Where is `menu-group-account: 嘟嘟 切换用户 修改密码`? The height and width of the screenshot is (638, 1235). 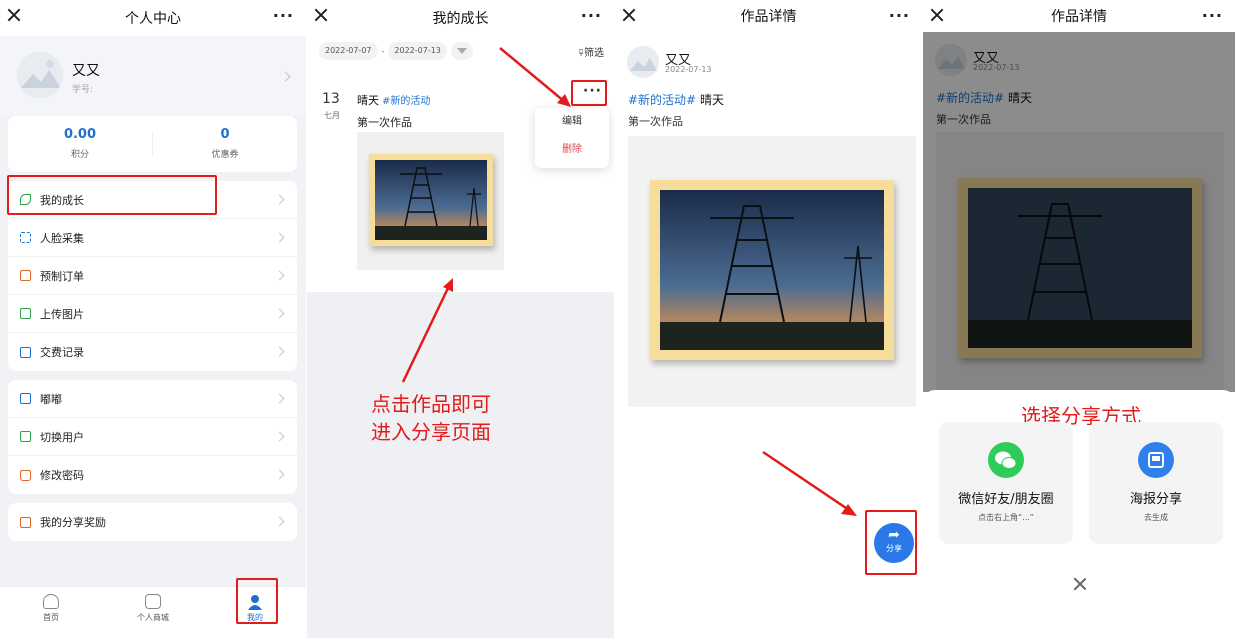 menu-group-account: 嘟嘟 切换用户 修改密码 is located at coordinates (152, 437).